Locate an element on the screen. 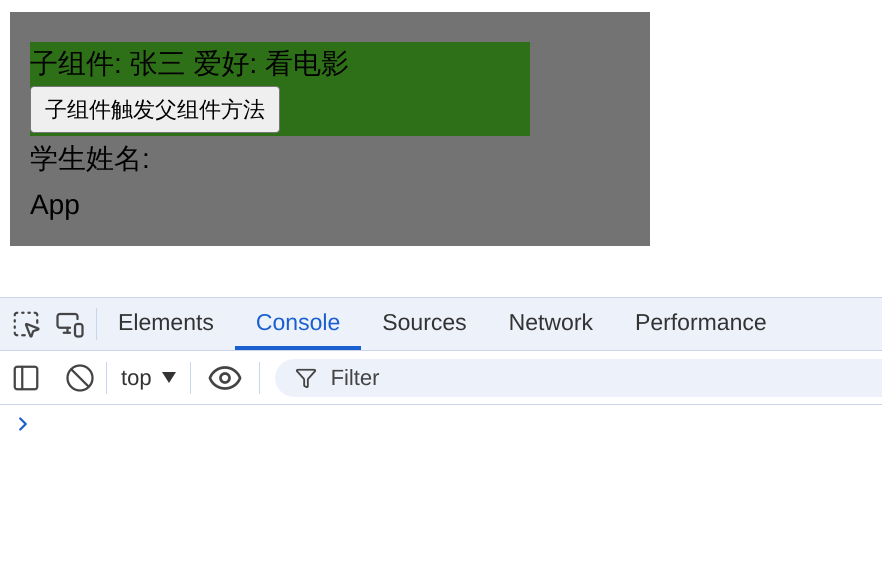 This screenshot has height=568, width=882. clear-console-icon is located at coordinates (80, 377).